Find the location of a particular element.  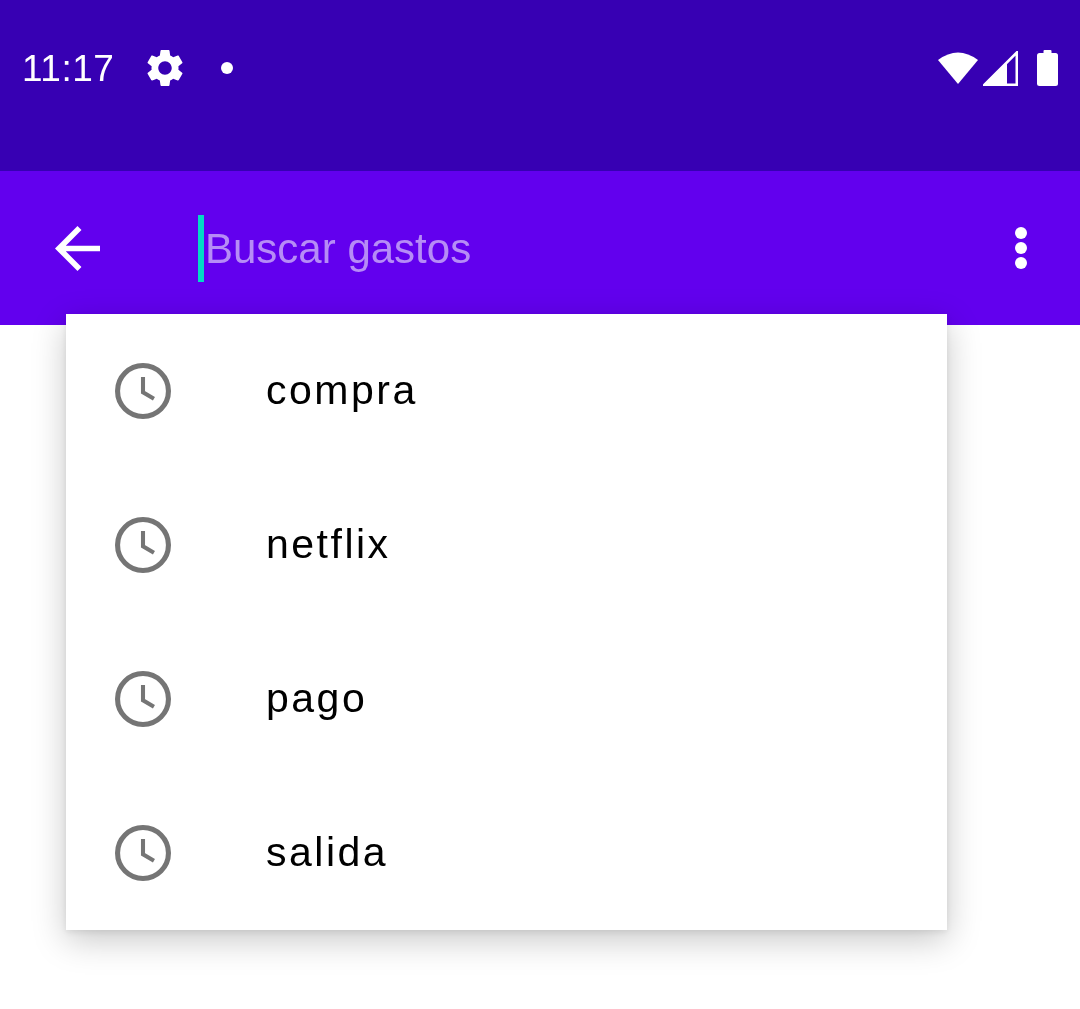

suggestion-item: netflix is located at coordinates (506, 545).